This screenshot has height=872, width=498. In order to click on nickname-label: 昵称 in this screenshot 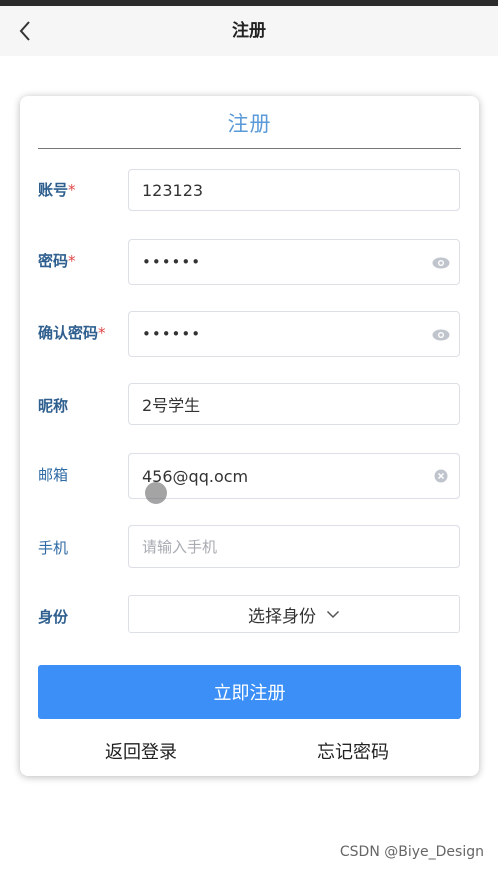, I will do `click(53, 405)`.